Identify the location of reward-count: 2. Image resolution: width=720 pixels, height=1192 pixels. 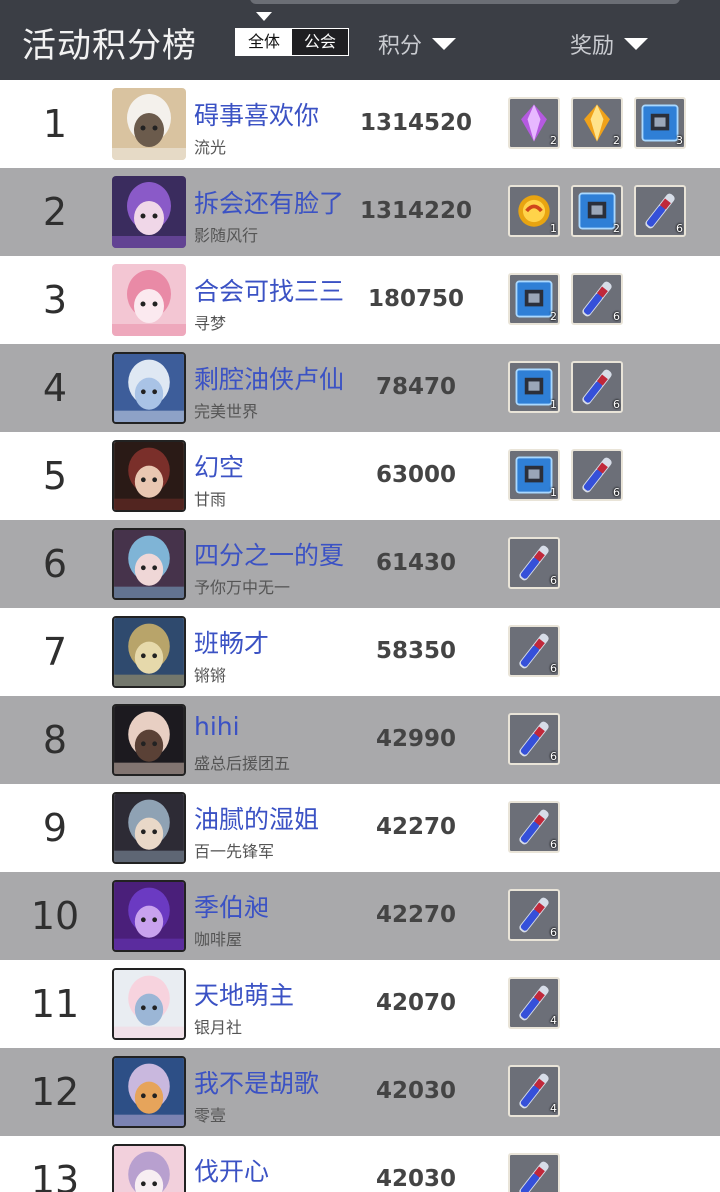
(553, 316).